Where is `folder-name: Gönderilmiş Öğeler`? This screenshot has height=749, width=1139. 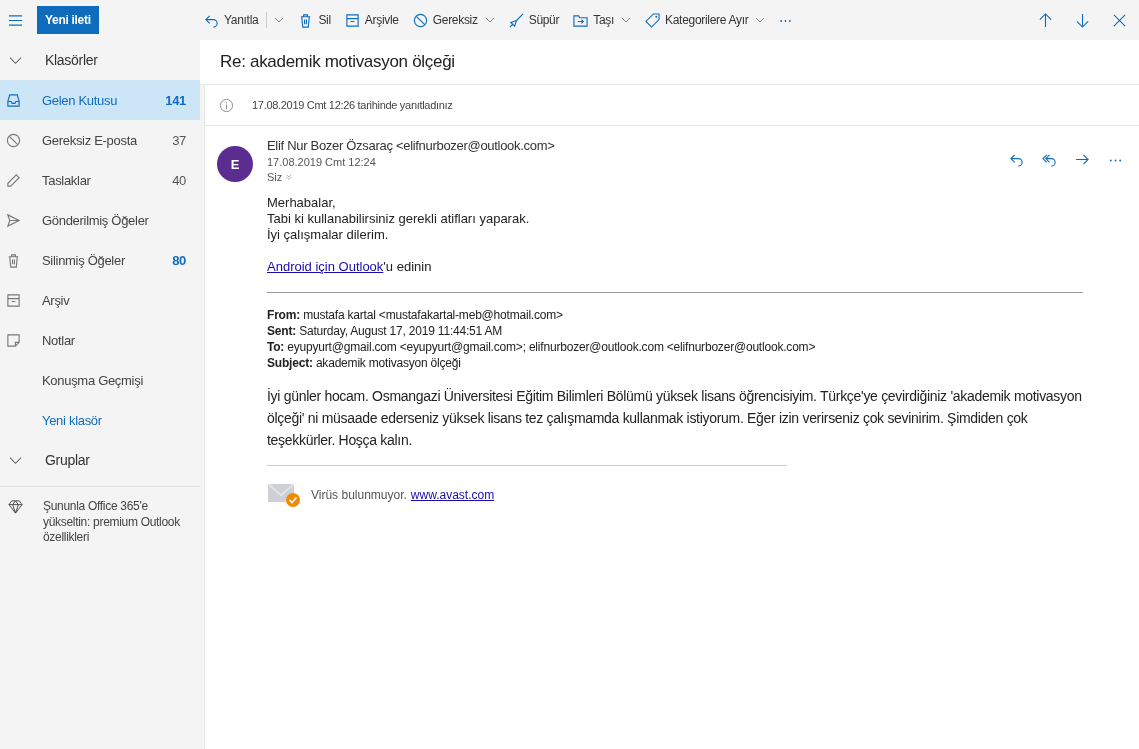 folder-name: Gönderilmiş Öğeler is located at coordinates (96, 220).